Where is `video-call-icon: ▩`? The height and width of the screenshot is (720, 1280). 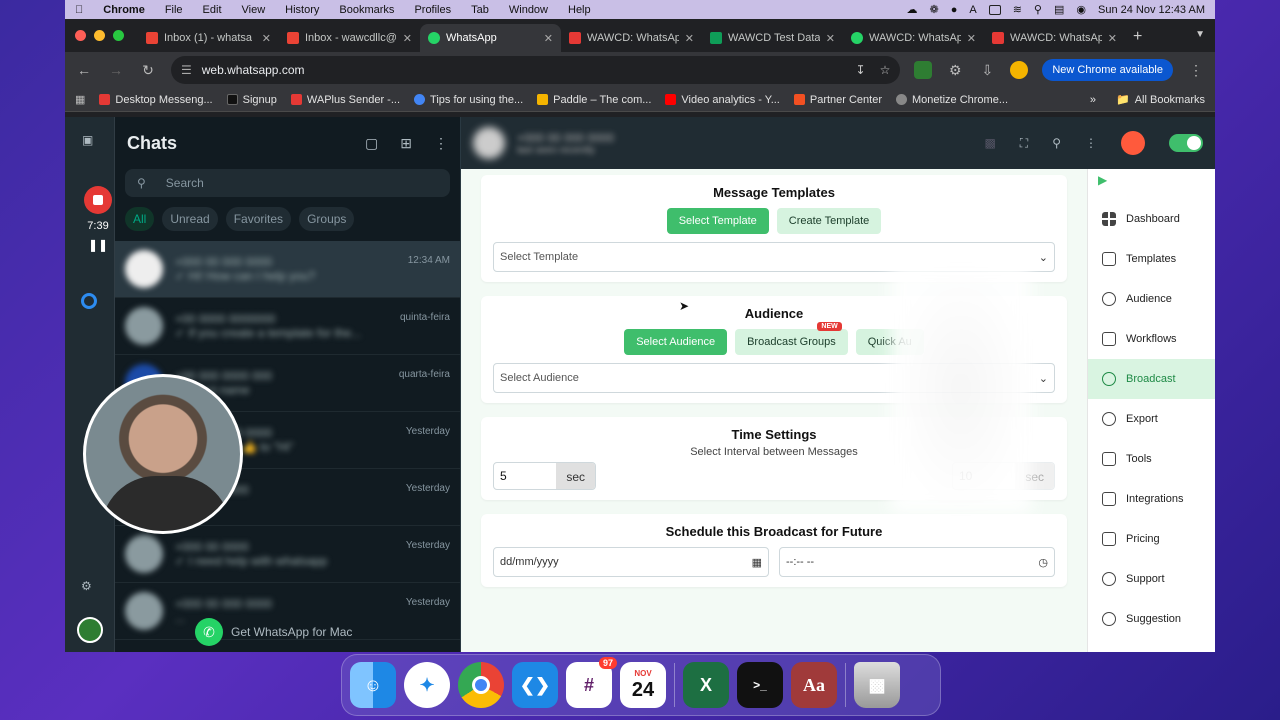 video-call-icon: ▩ is located at coordinates (989, 143).